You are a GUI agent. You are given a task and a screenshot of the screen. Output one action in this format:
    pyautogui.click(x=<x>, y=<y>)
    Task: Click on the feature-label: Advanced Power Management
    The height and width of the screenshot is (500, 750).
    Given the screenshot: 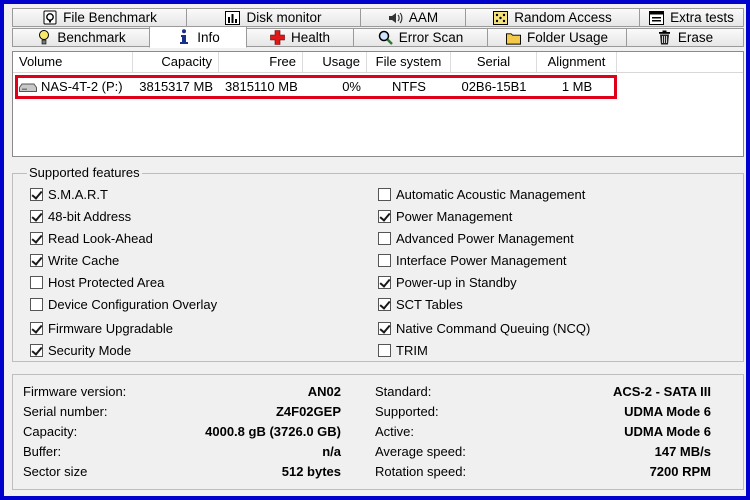 What is the action you would take?
    pyautogui.click(x=485, y=238)
    